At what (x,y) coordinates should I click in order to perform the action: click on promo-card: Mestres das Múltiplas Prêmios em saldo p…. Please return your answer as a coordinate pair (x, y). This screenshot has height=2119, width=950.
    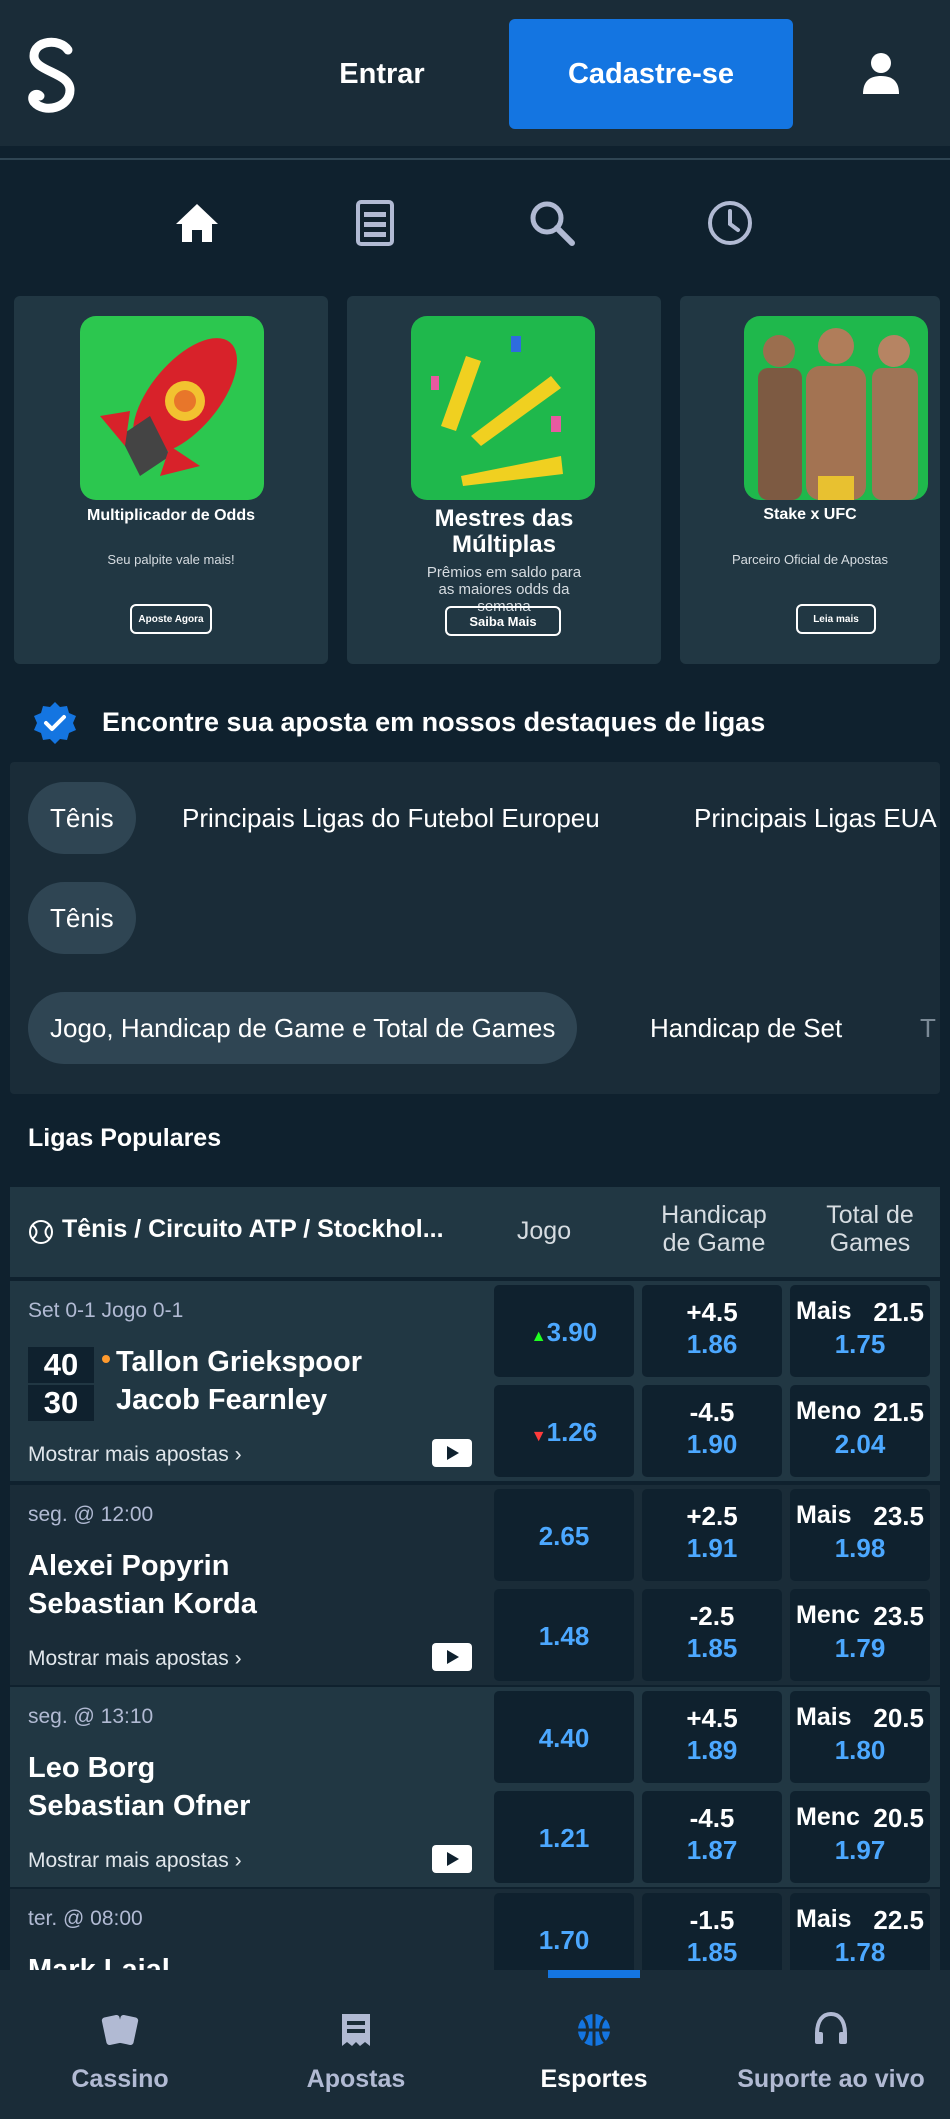
    Looking at the image, I should click on (504, 480).